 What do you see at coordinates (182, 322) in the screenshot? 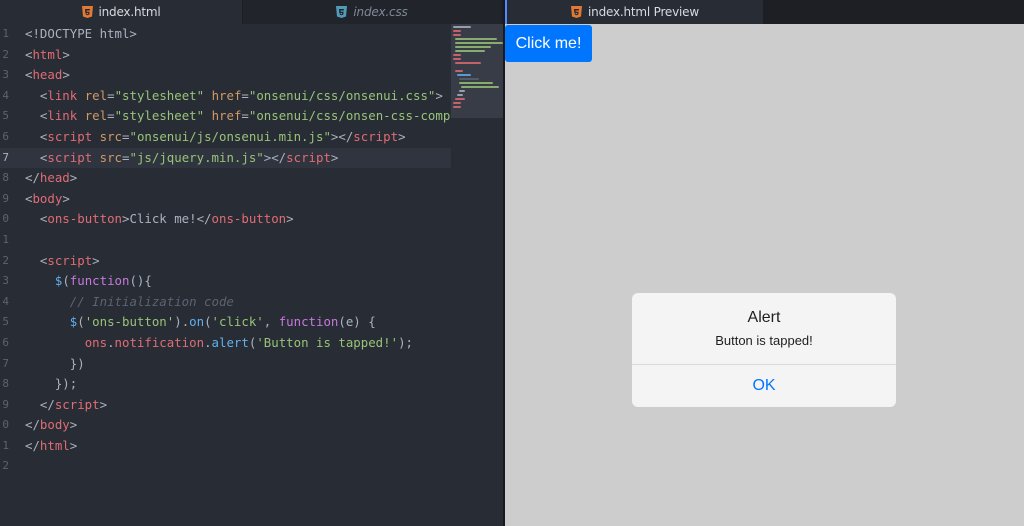
I see `code-token: ).` at bounding box center [182, 322].